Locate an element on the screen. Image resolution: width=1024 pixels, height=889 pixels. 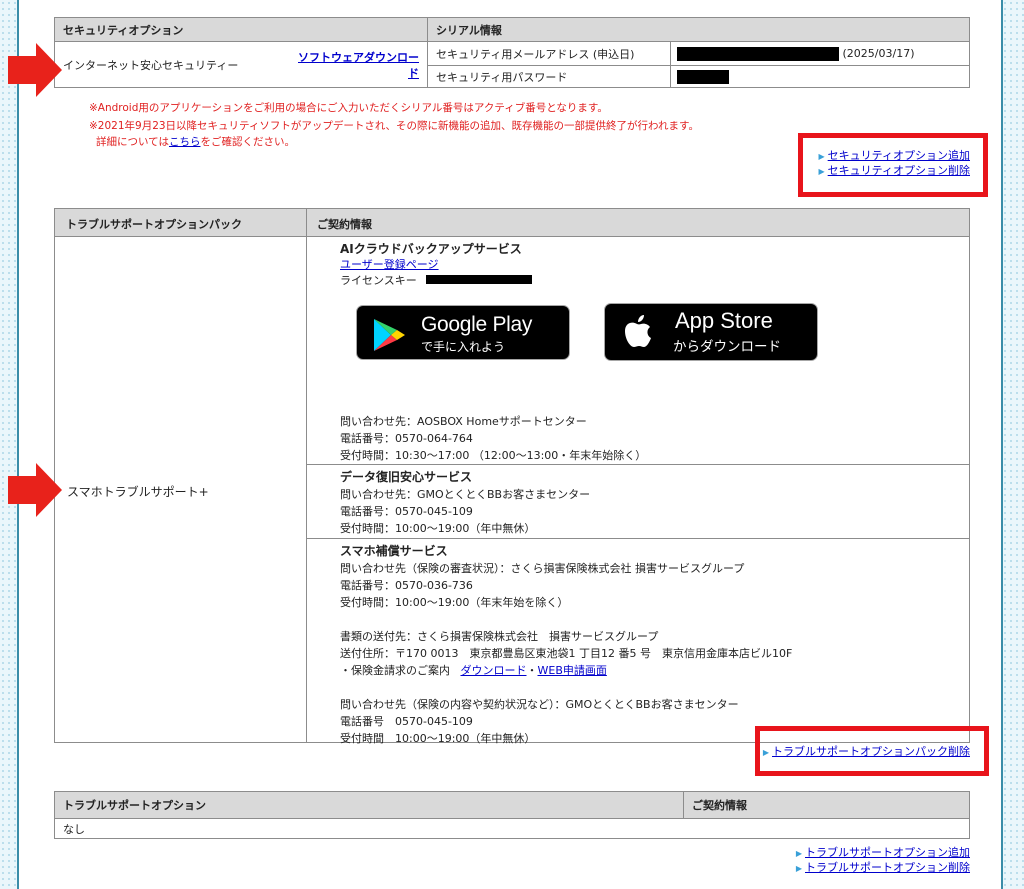
note-detail-prefix: 詳細については is located at coordinates (132, 142).